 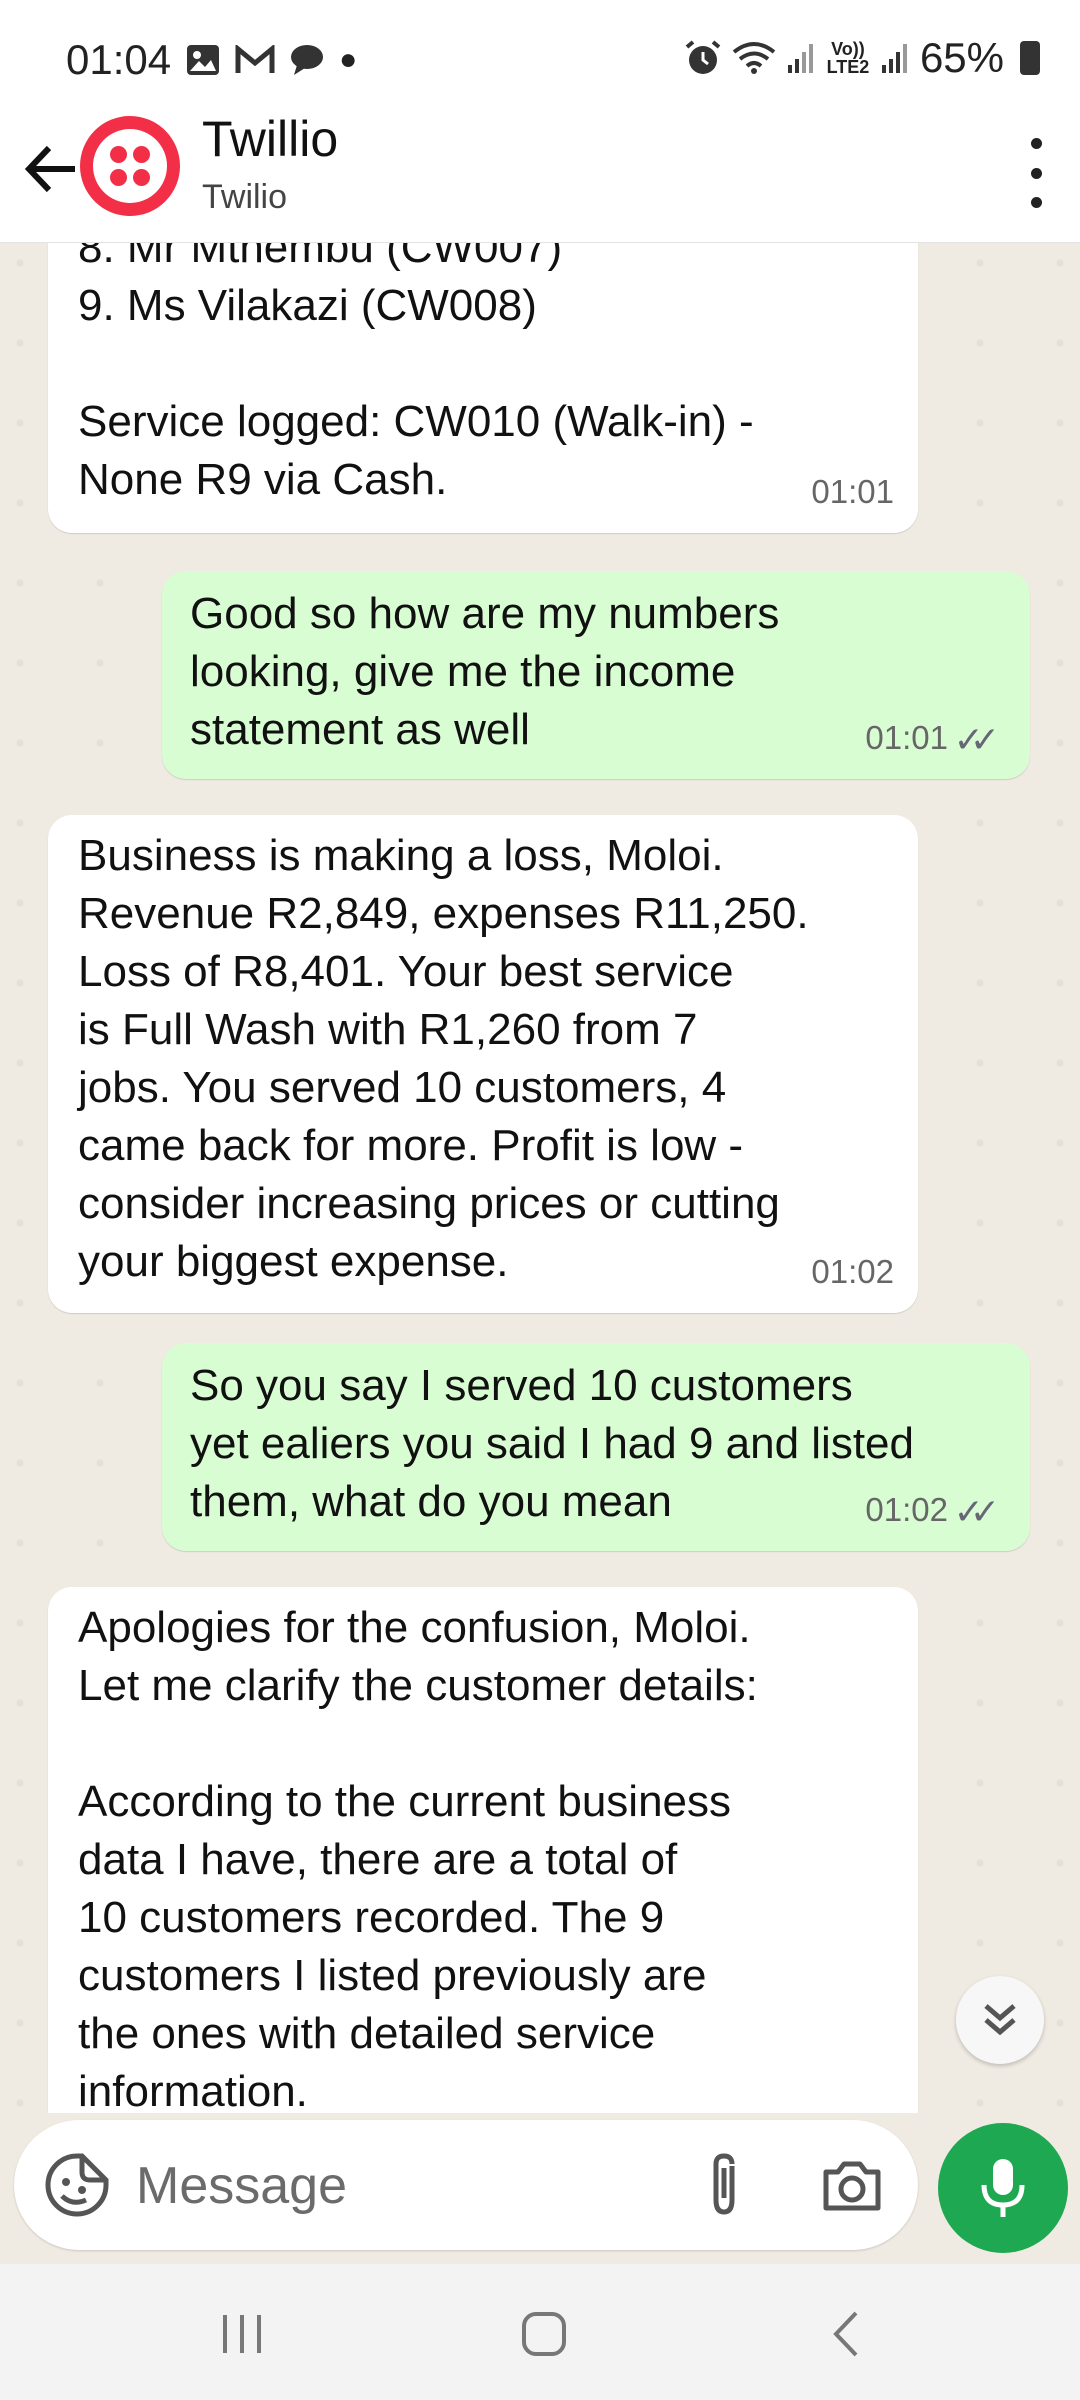 What do you see at coordinates (1036, 173) in the screenshot?
I see `more-options-icon` at bounding box center [1036, 173].